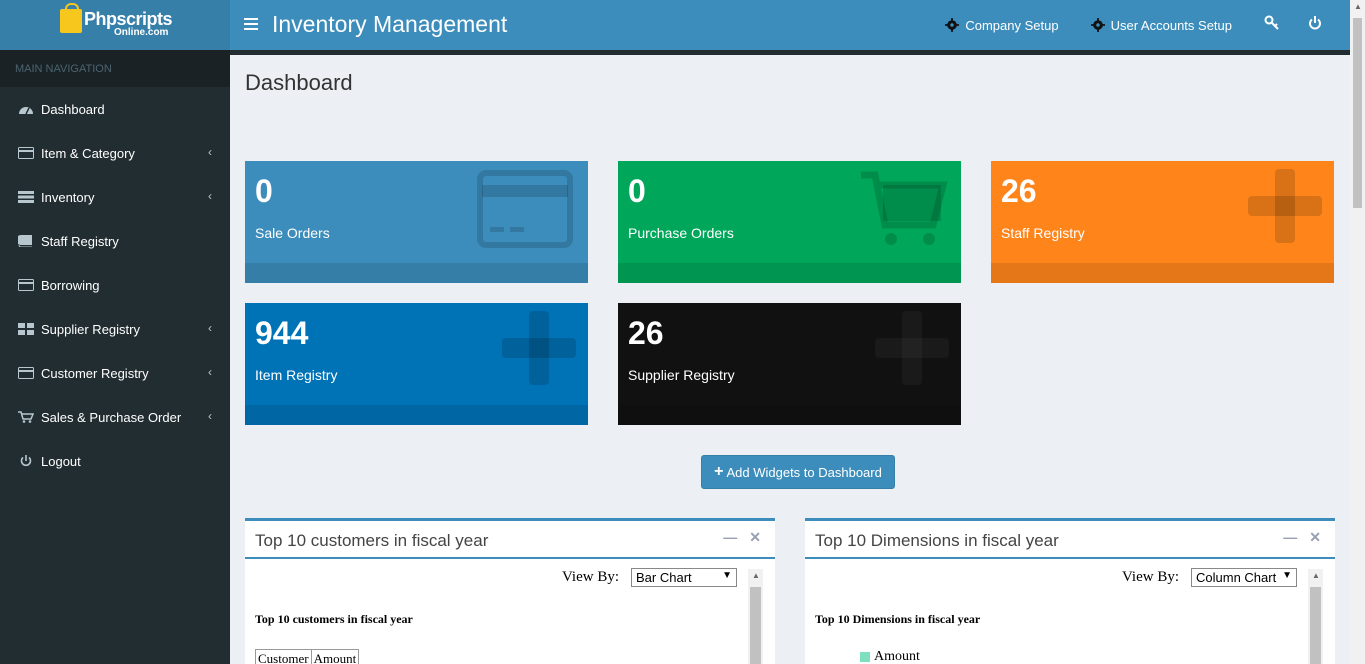  What do you see at coordinates (952, 25) in the screenshot?
I see `gear-icon` at bounding box center [952, 25].